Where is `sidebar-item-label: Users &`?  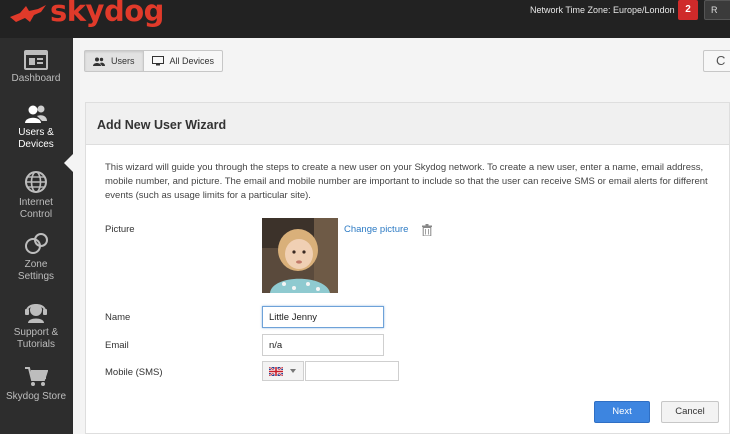 sidebar-item-label: Users & is located at coordinates (36, 132).